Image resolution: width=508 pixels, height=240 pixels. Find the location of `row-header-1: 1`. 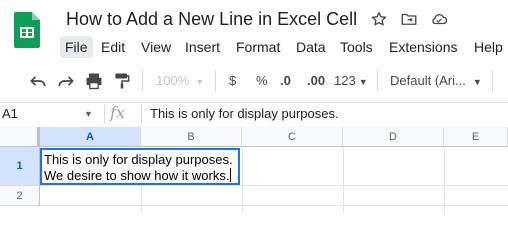

row-header-1: 1 is located at coordinates (20, 166).